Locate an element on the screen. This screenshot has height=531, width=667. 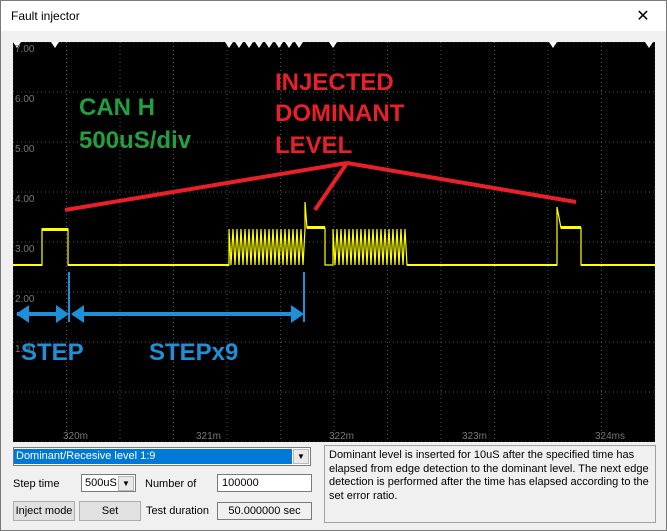
trace-line is located at coordinates (334, 233).